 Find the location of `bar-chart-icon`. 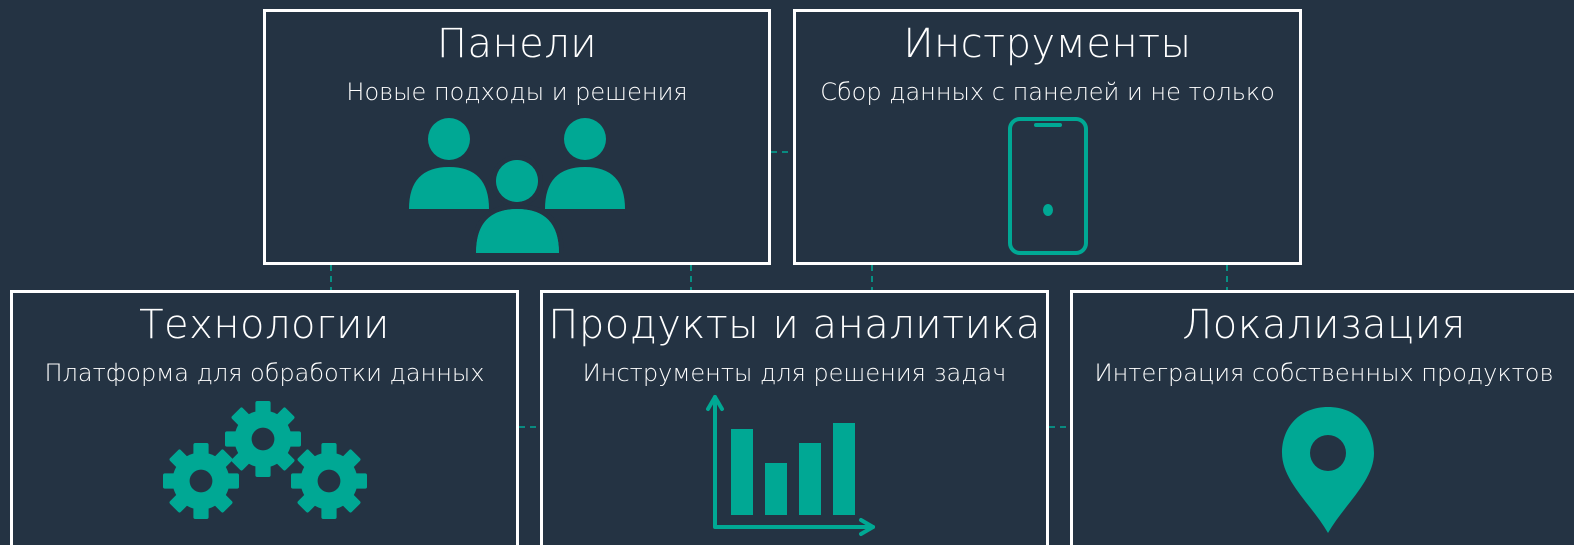

bar-chart-icon is located at coordinates (790, 465).